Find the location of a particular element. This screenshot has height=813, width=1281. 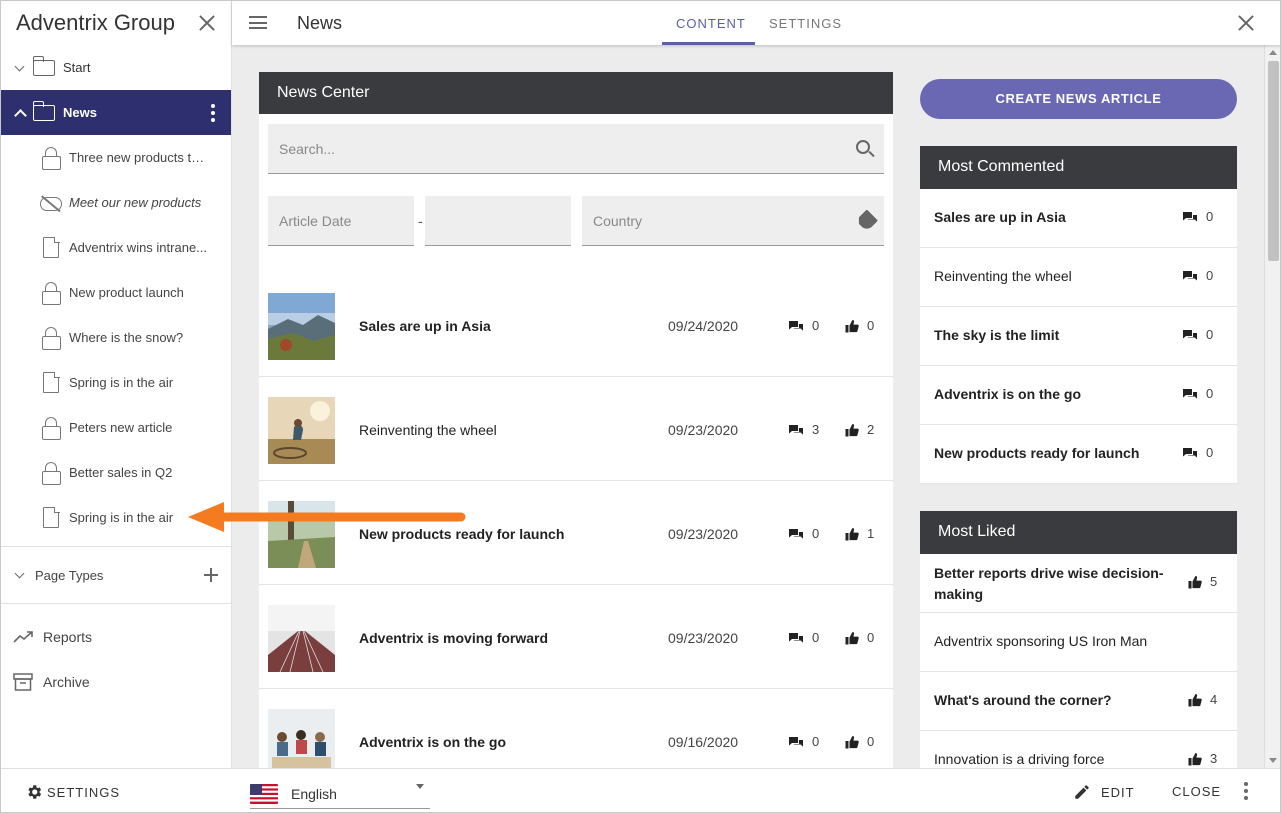

article-row: Adventrix is moving forward 09/23/2020 0 0 is located at coordinates (576, 637).